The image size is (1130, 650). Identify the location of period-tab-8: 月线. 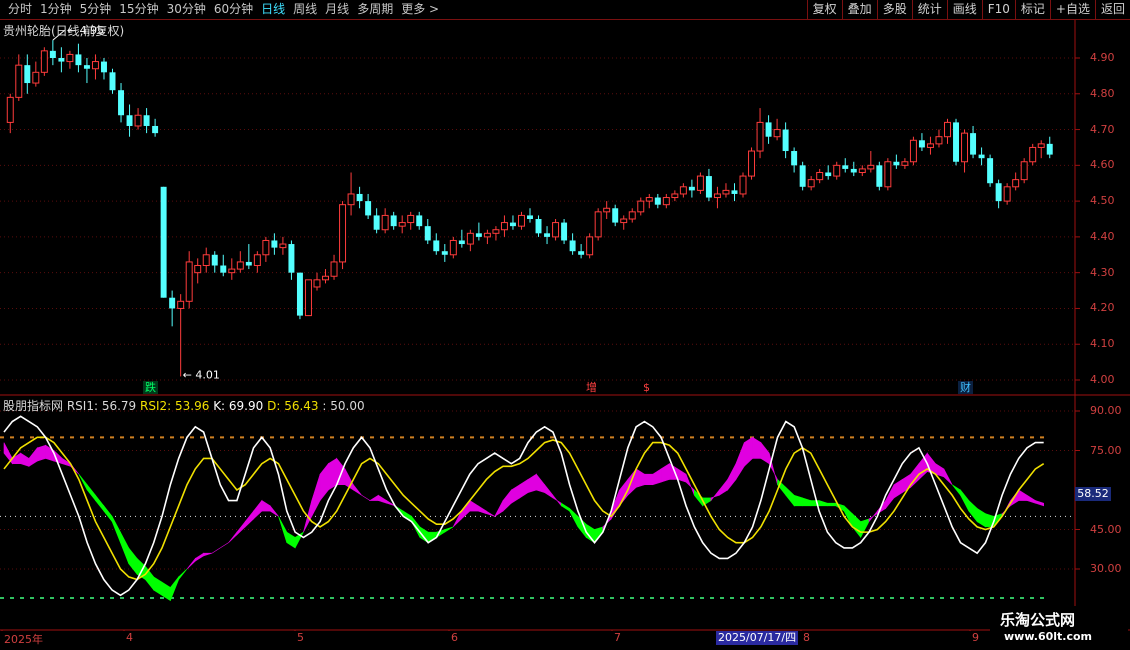
(337, 9).